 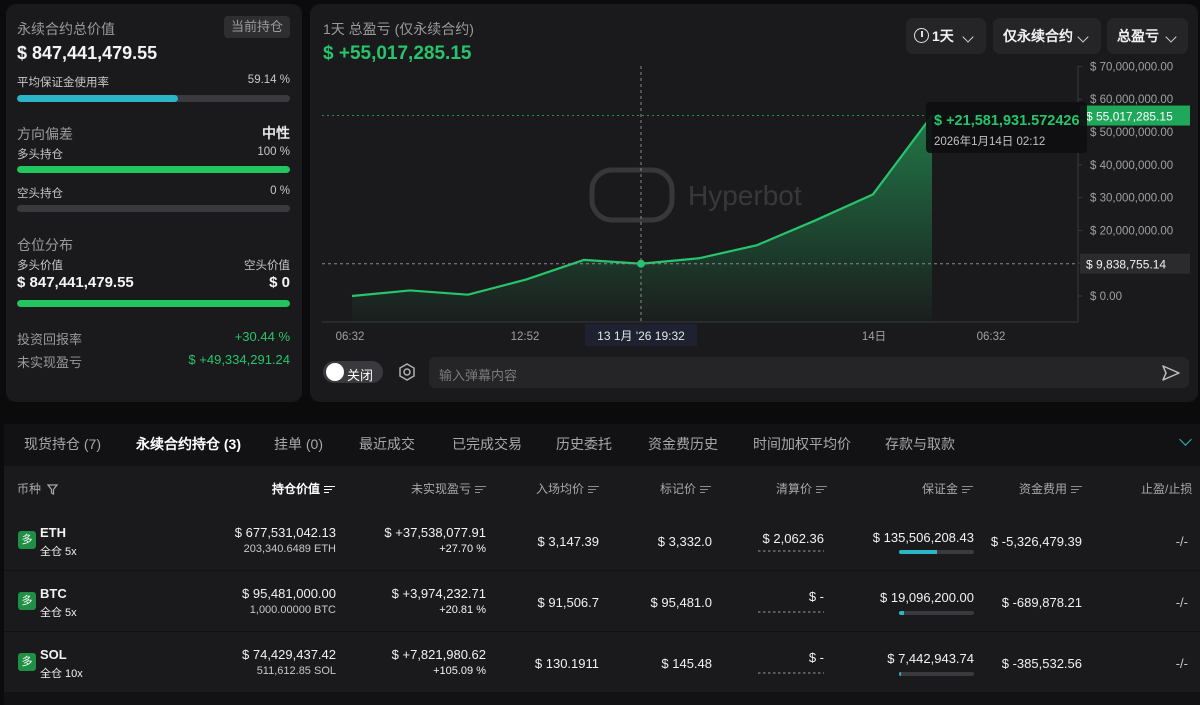 What do you see at coordinates (435, 532) in the screenshot?
I see `unrealized-pnl: $ +37,538,077.91` at bounding box center [435, 532].